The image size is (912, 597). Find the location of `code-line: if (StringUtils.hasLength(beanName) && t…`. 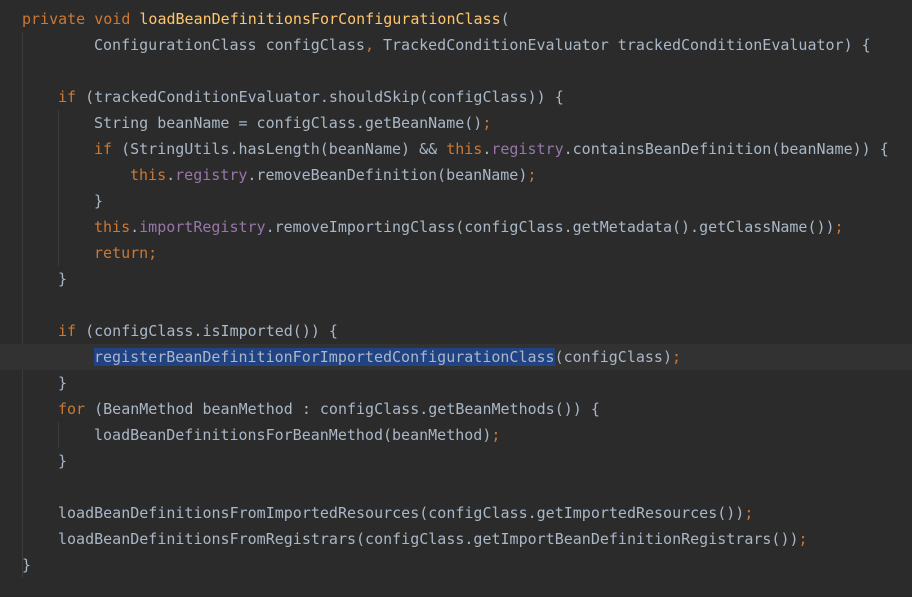

code-line: if (StringUtils.hasLength(beanName) && t… is located at coordinates (456, 149).